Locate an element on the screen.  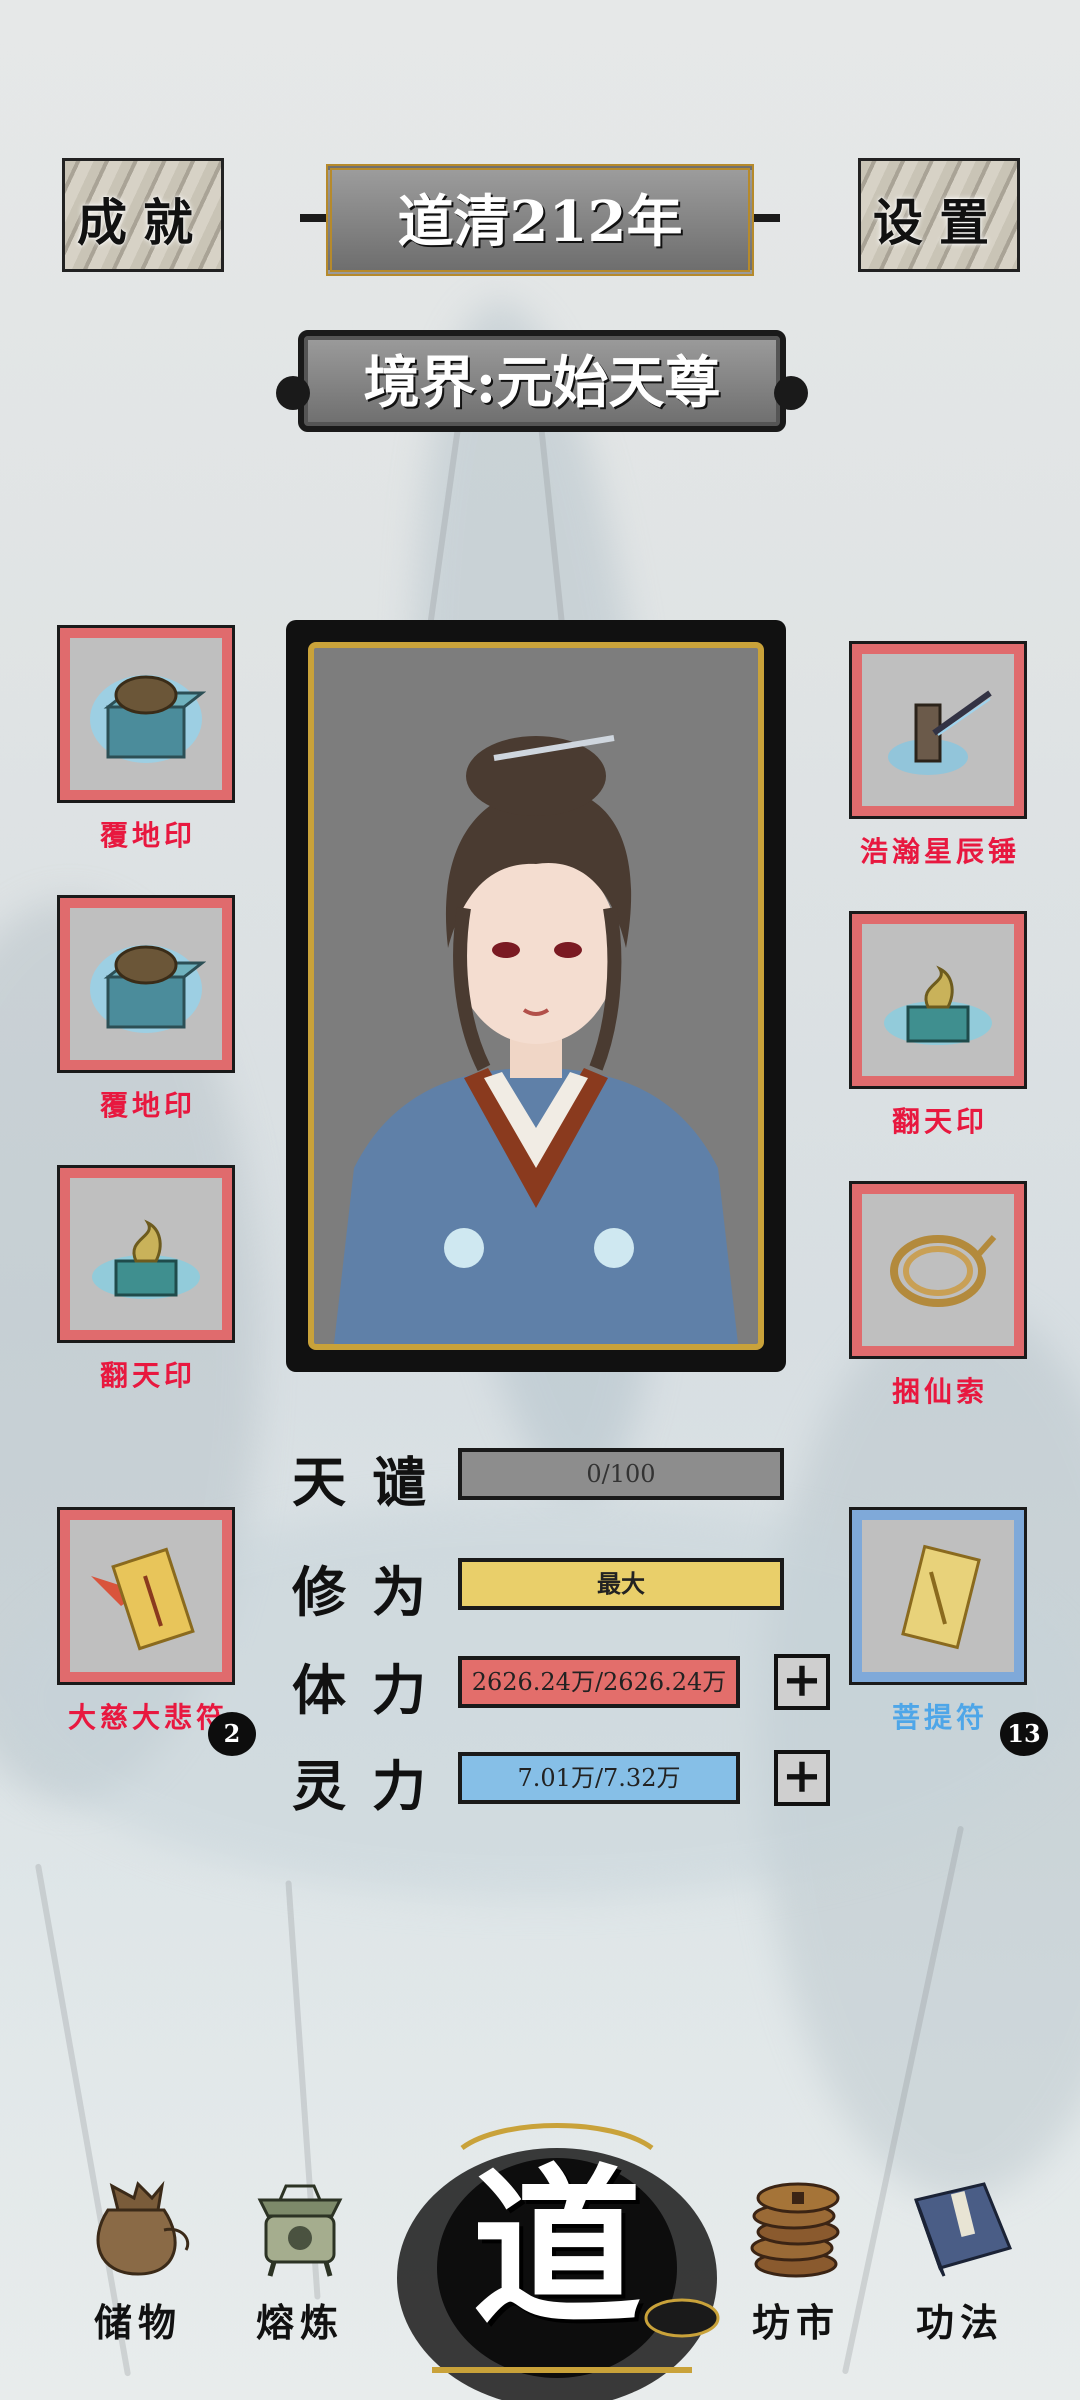
dao-label: 道 is located at coordinates (556, 2248).